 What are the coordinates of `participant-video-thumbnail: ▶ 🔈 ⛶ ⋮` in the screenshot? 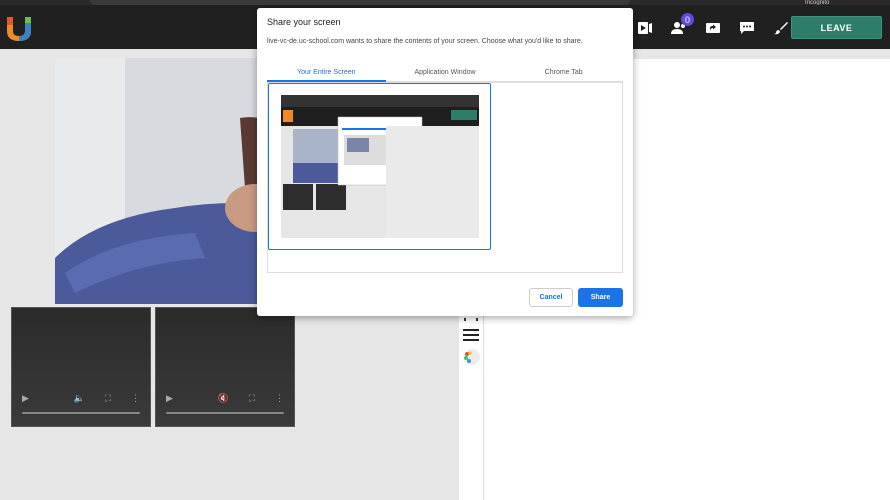 It's located at (81, 367).